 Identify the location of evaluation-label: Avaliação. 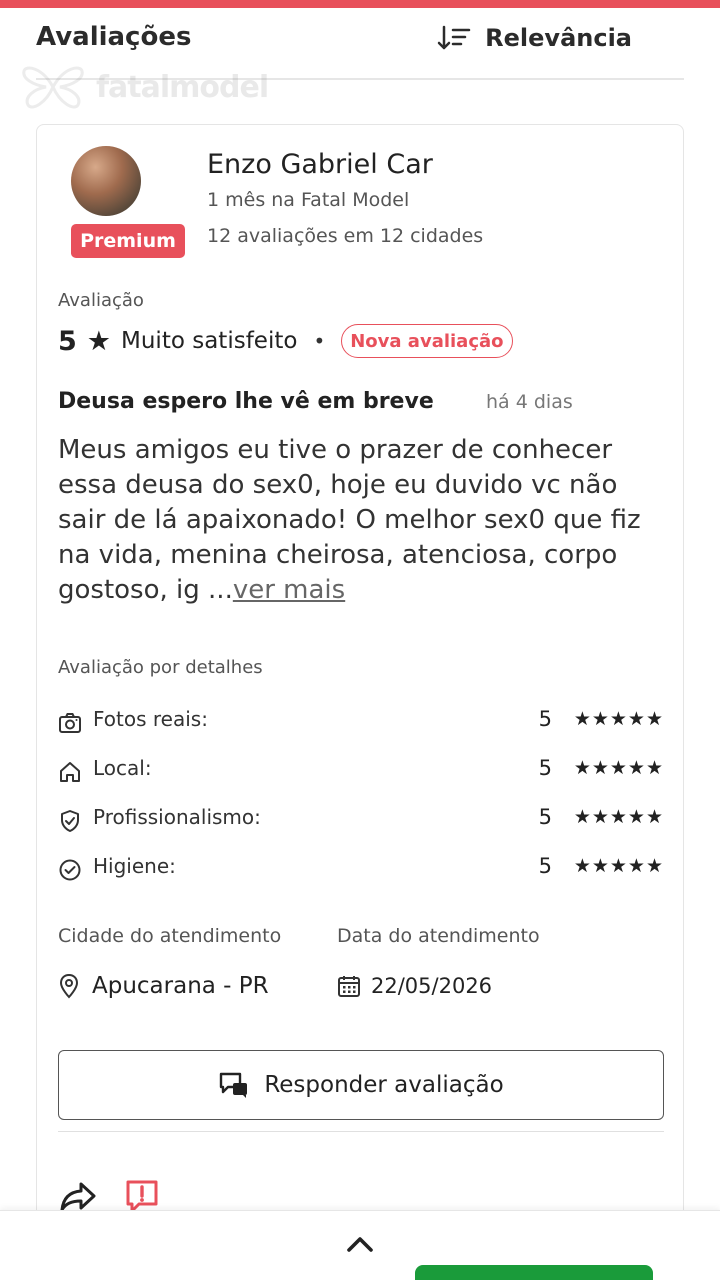
(101, 300).